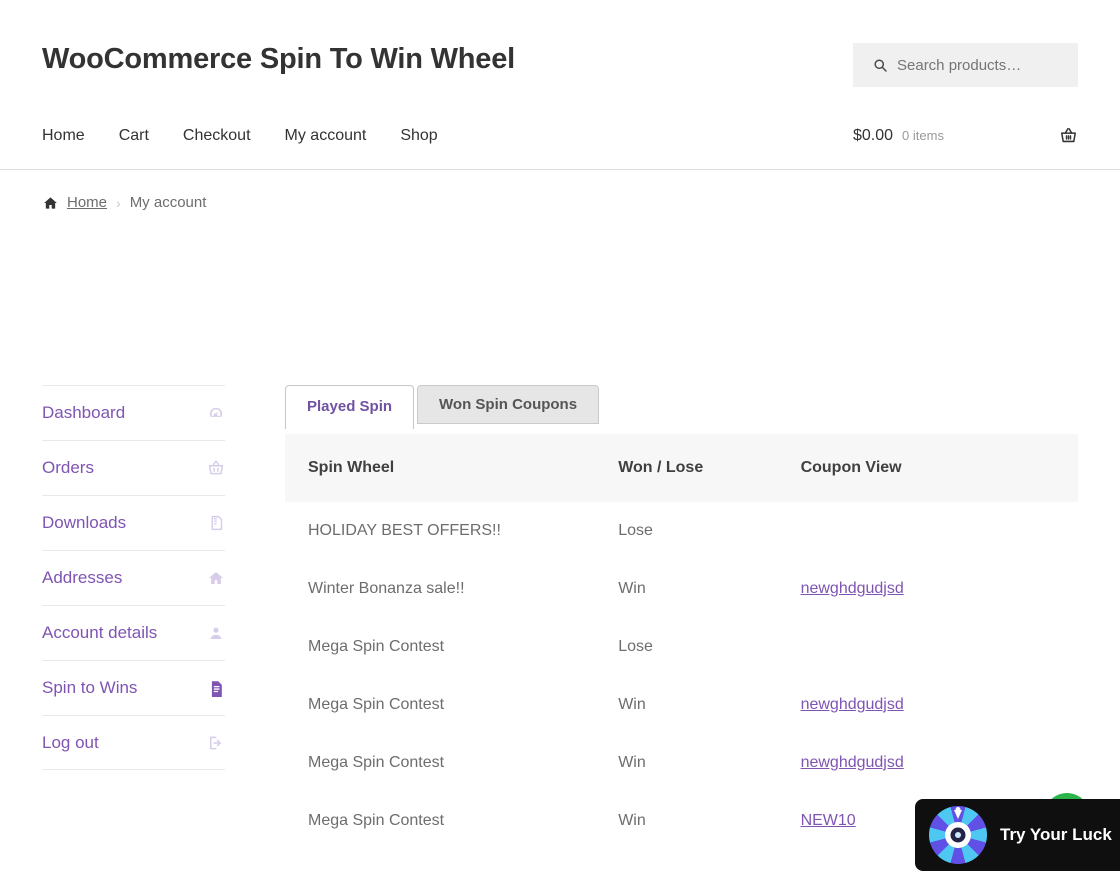  What do you see at coordinates (326, 135) in the screenshot?
I see `nav-item-my-account: My account` at bounding box center [326, 135].